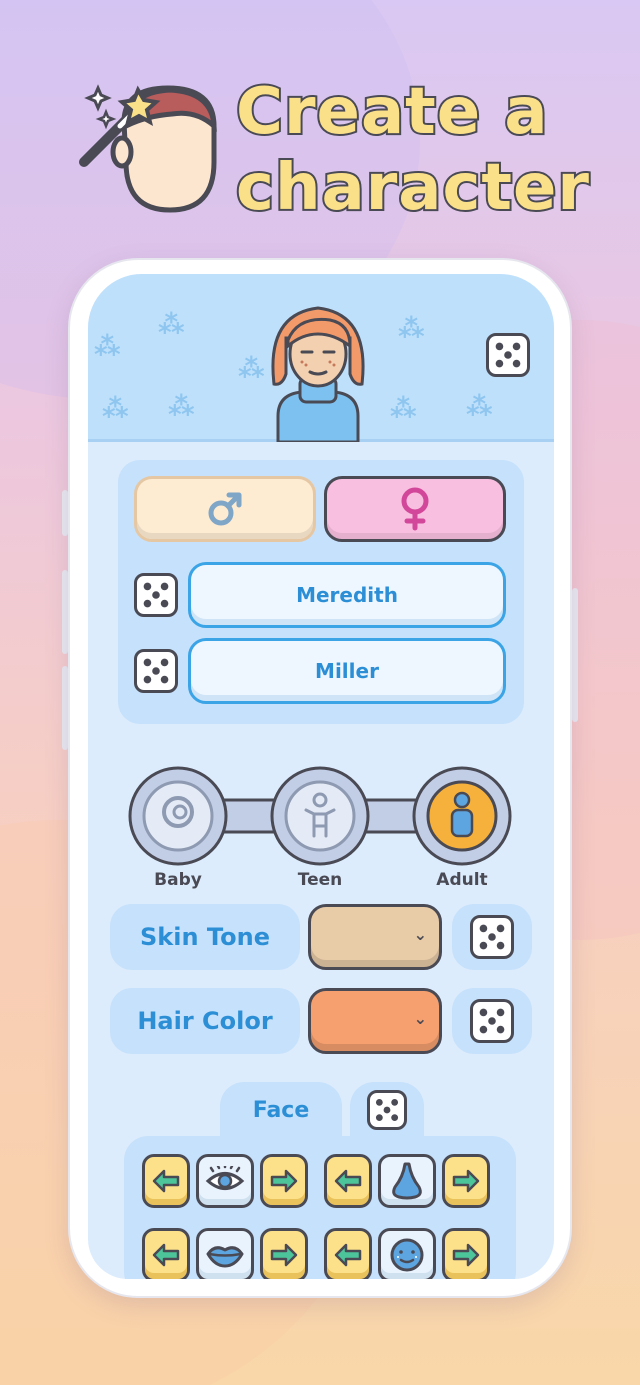  Describe the element at coordinates (225, 1257) in the screenshot. I see `lips-icon` at that location.